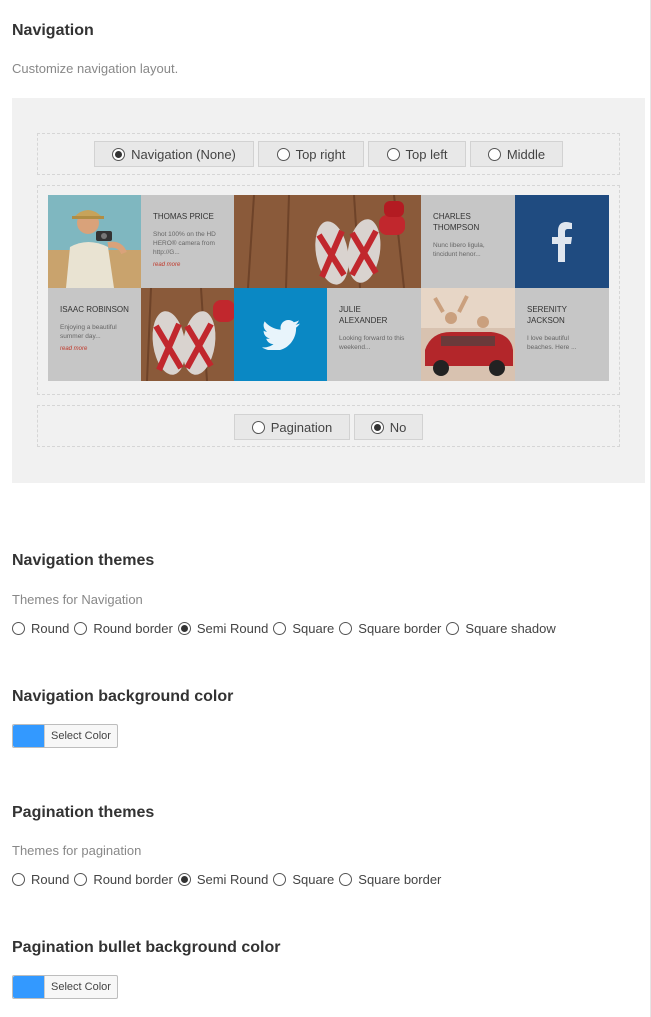 This screenshot has height=1017, width=651. I want to click on navigation-description: Customize navigation layout., so click(95, 68).